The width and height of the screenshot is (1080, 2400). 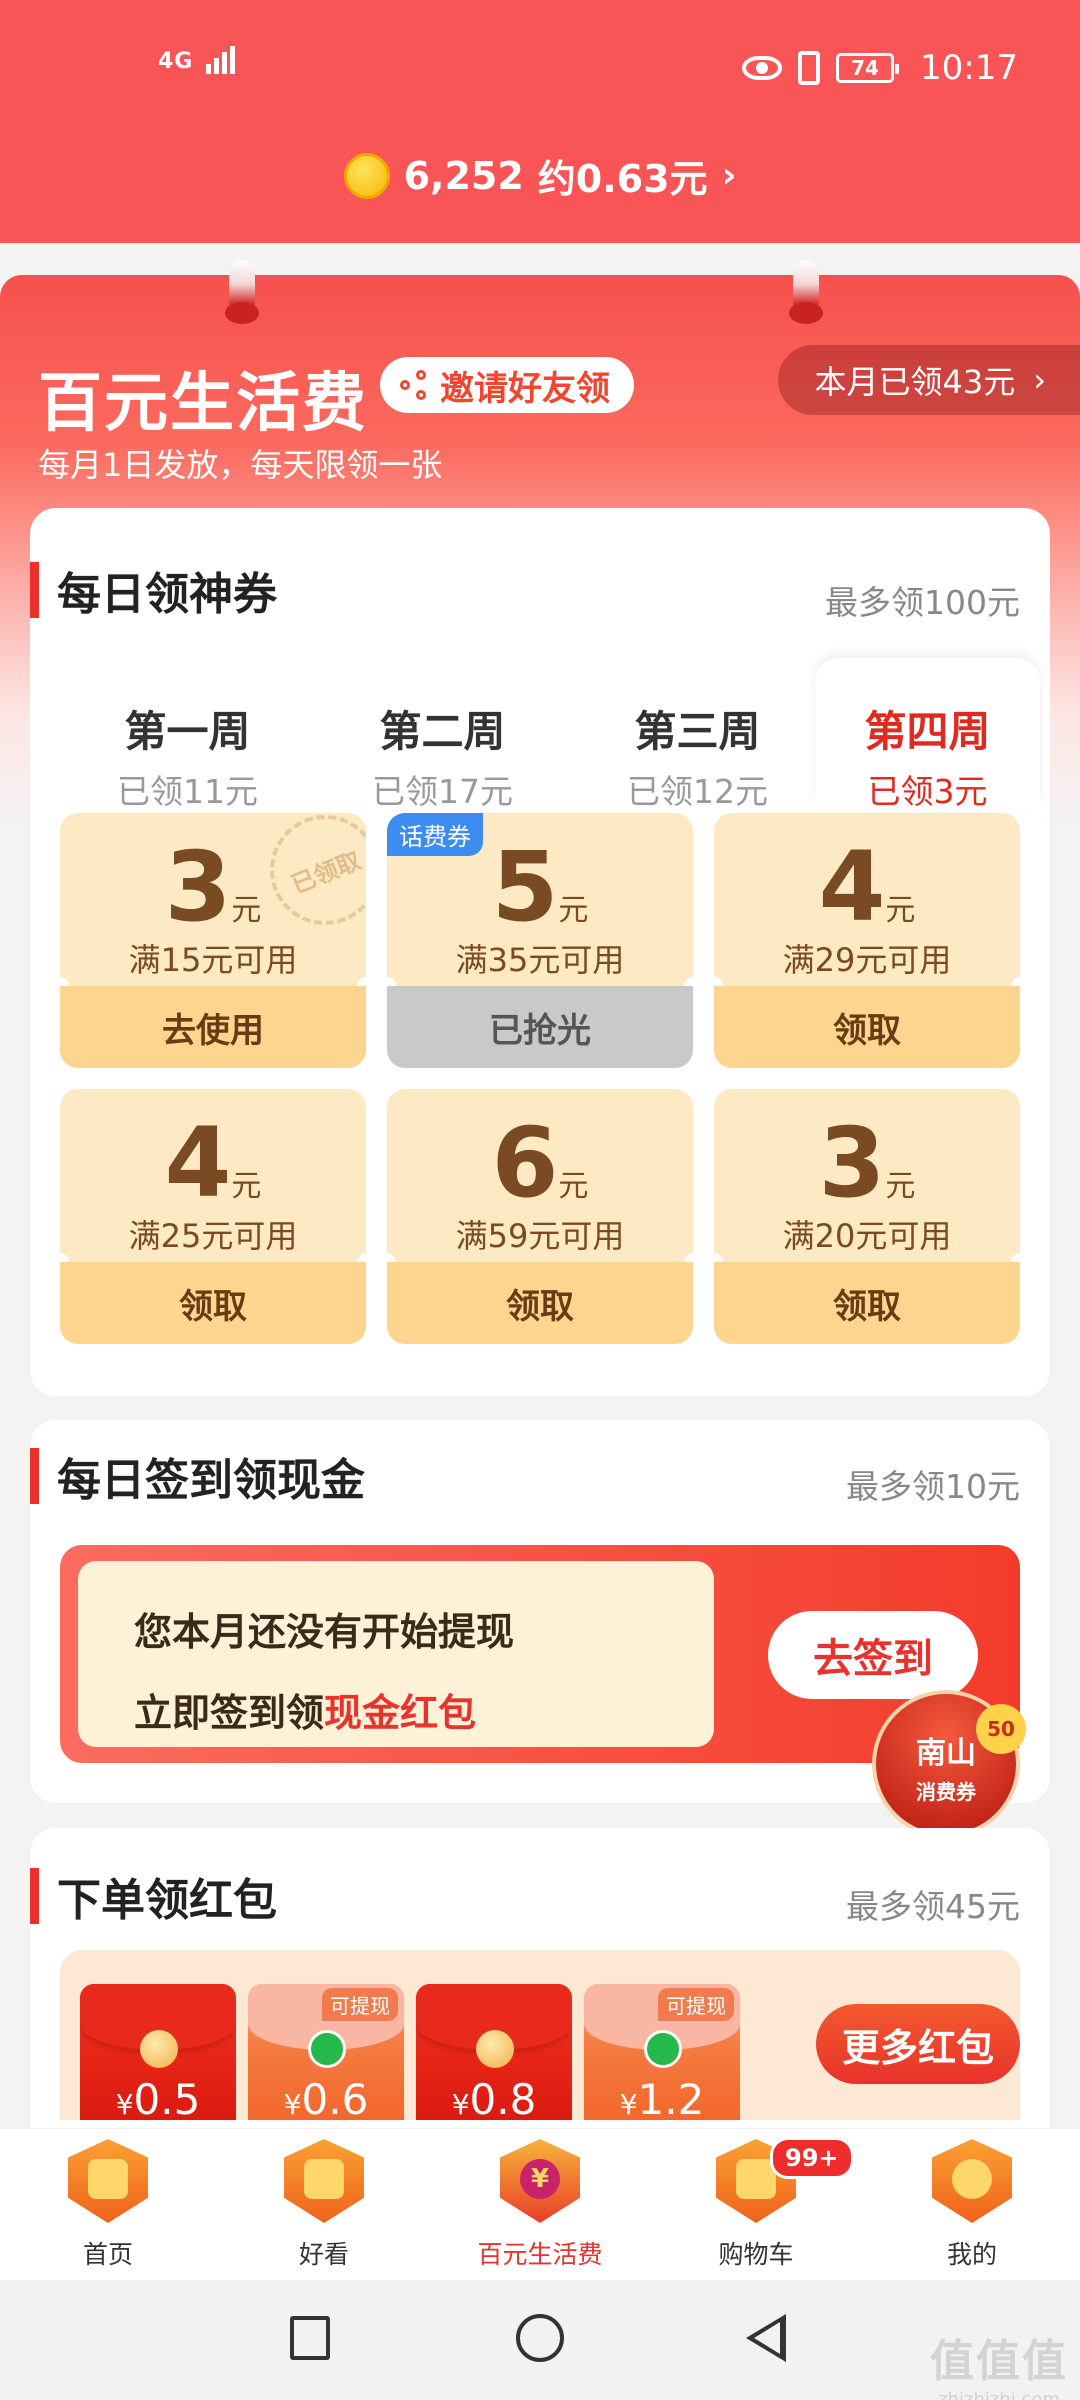 What do you see at coordinates (927, 791) in the screenshot?
I see `week-value: 已领3元` at bounding box center [927, 791].